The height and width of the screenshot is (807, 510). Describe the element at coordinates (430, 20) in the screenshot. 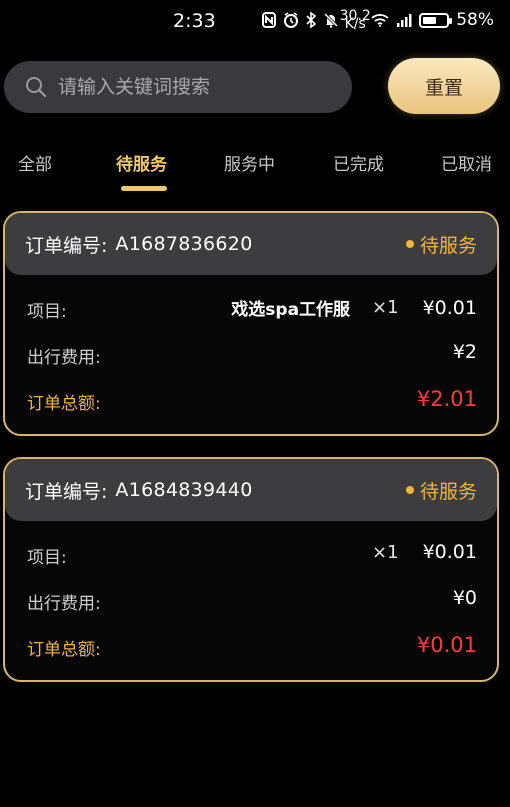

I see `battery-level` at that location.